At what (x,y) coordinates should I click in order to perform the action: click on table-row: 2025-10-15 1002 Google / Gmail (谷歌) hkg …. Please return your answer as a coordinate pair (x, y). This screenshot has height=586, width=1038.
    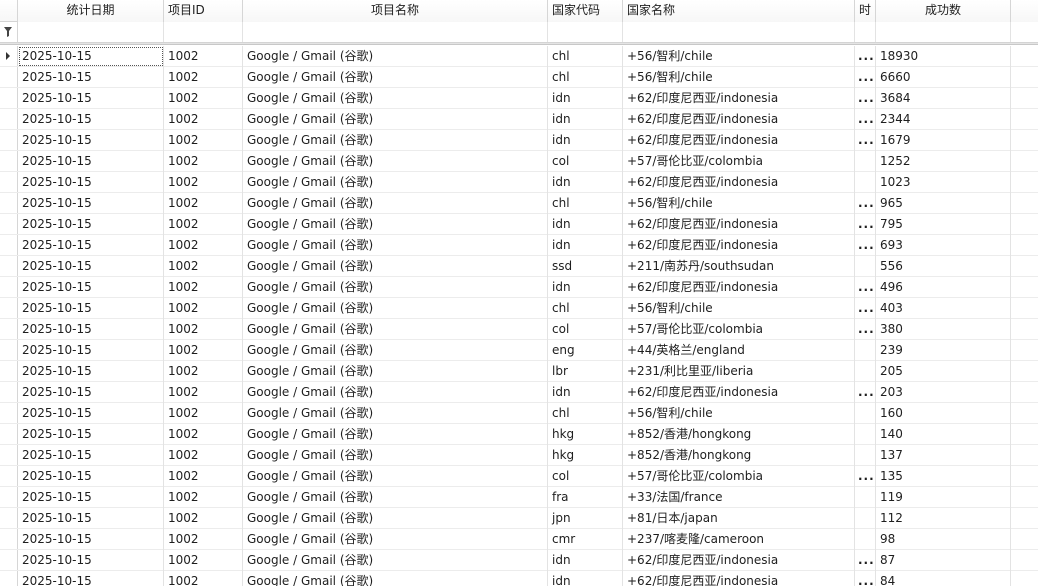
    Looking at the image, I should click on (519, 455).